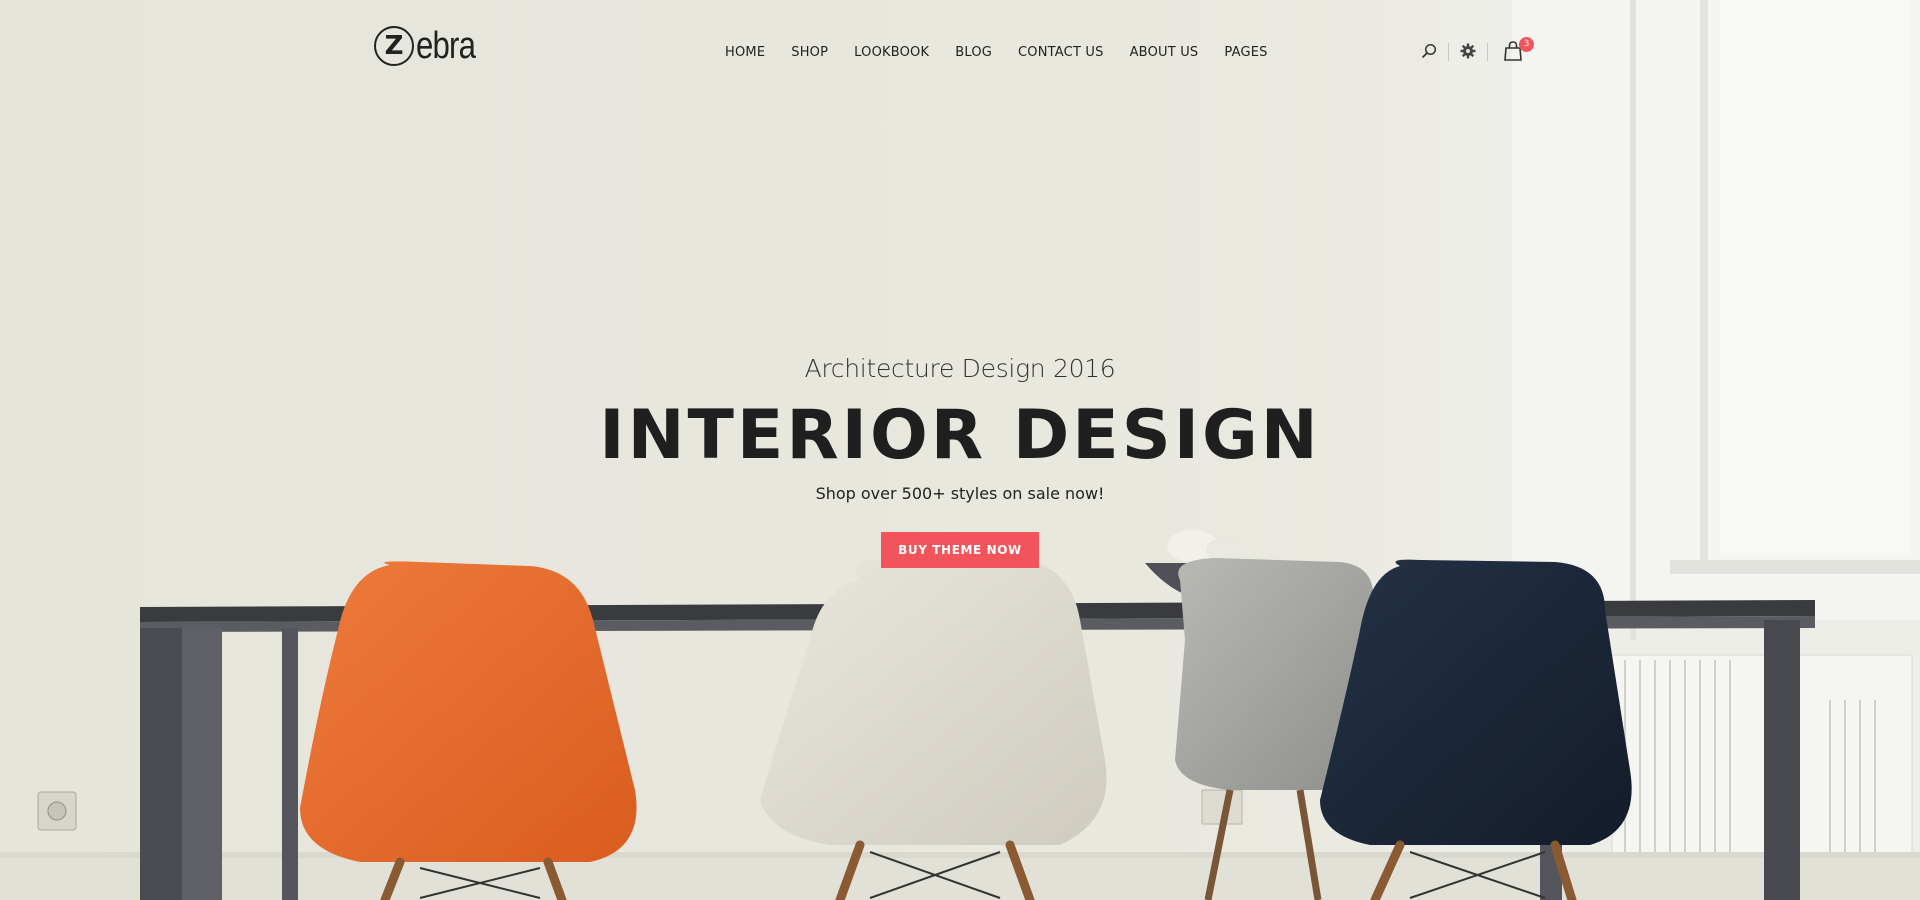 The image size is (1920, 900). Describe the element at coordinates (960, 368) in the screenshot. I see `hero-kicker: Architecture Design 2016` at that location.